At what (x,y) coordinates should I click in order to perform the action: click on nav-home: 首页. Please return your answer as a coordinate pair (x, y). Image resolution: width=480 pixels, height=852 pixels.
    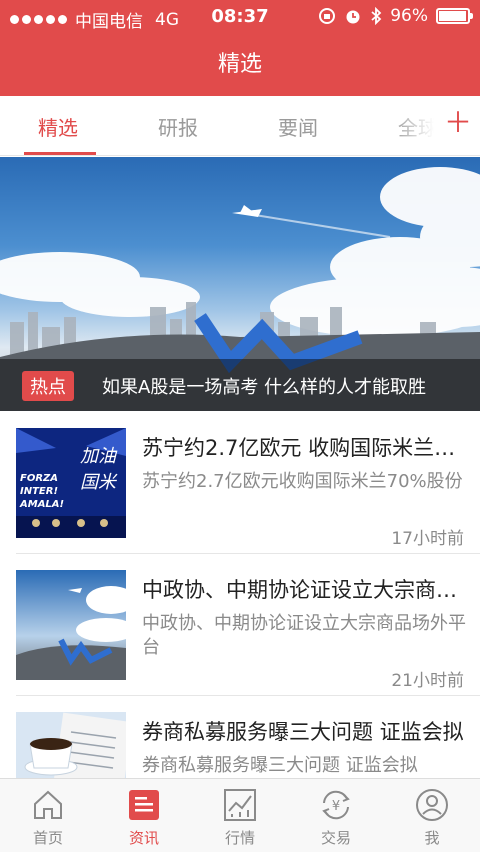
    Looking at the image, I should click on (48, 817).